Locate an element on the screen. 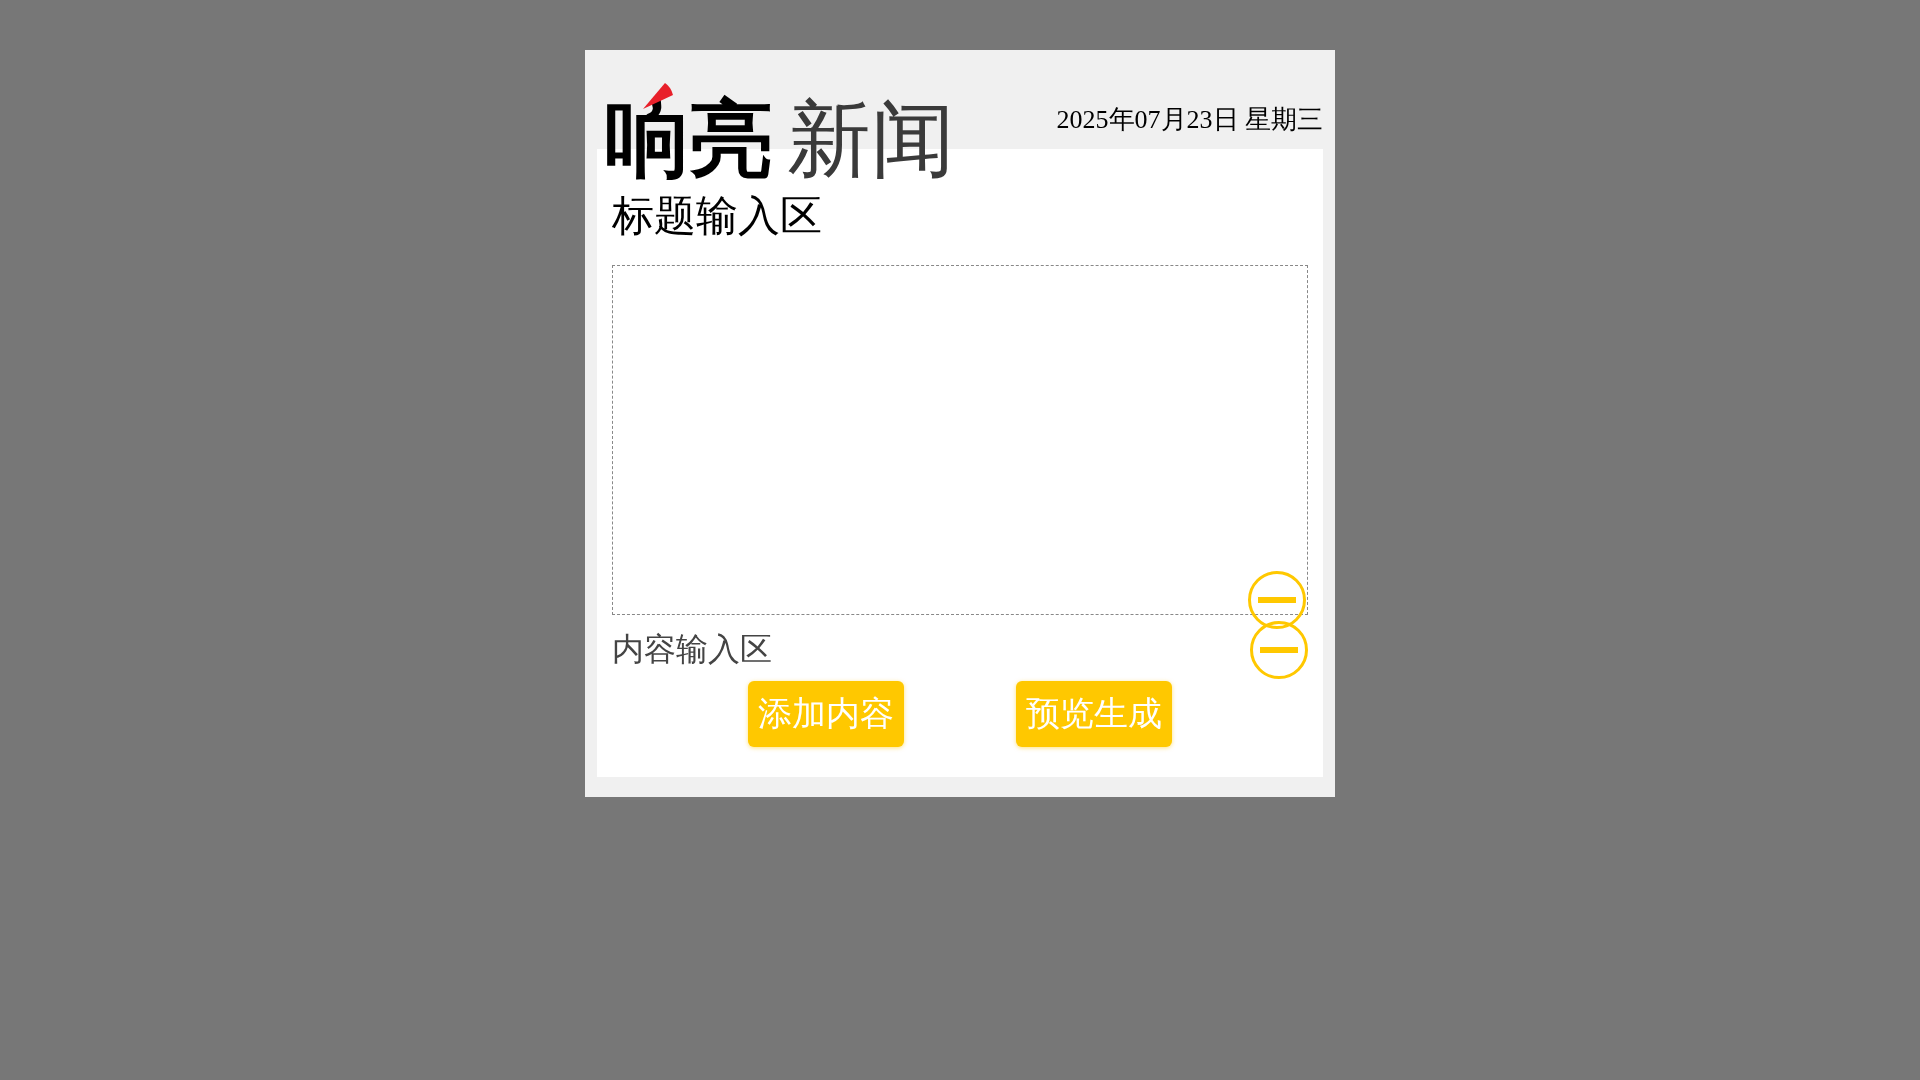 This screenshot has width=1920, height=1080. logo-text: 响亮 is located at coordinates (689, 139).